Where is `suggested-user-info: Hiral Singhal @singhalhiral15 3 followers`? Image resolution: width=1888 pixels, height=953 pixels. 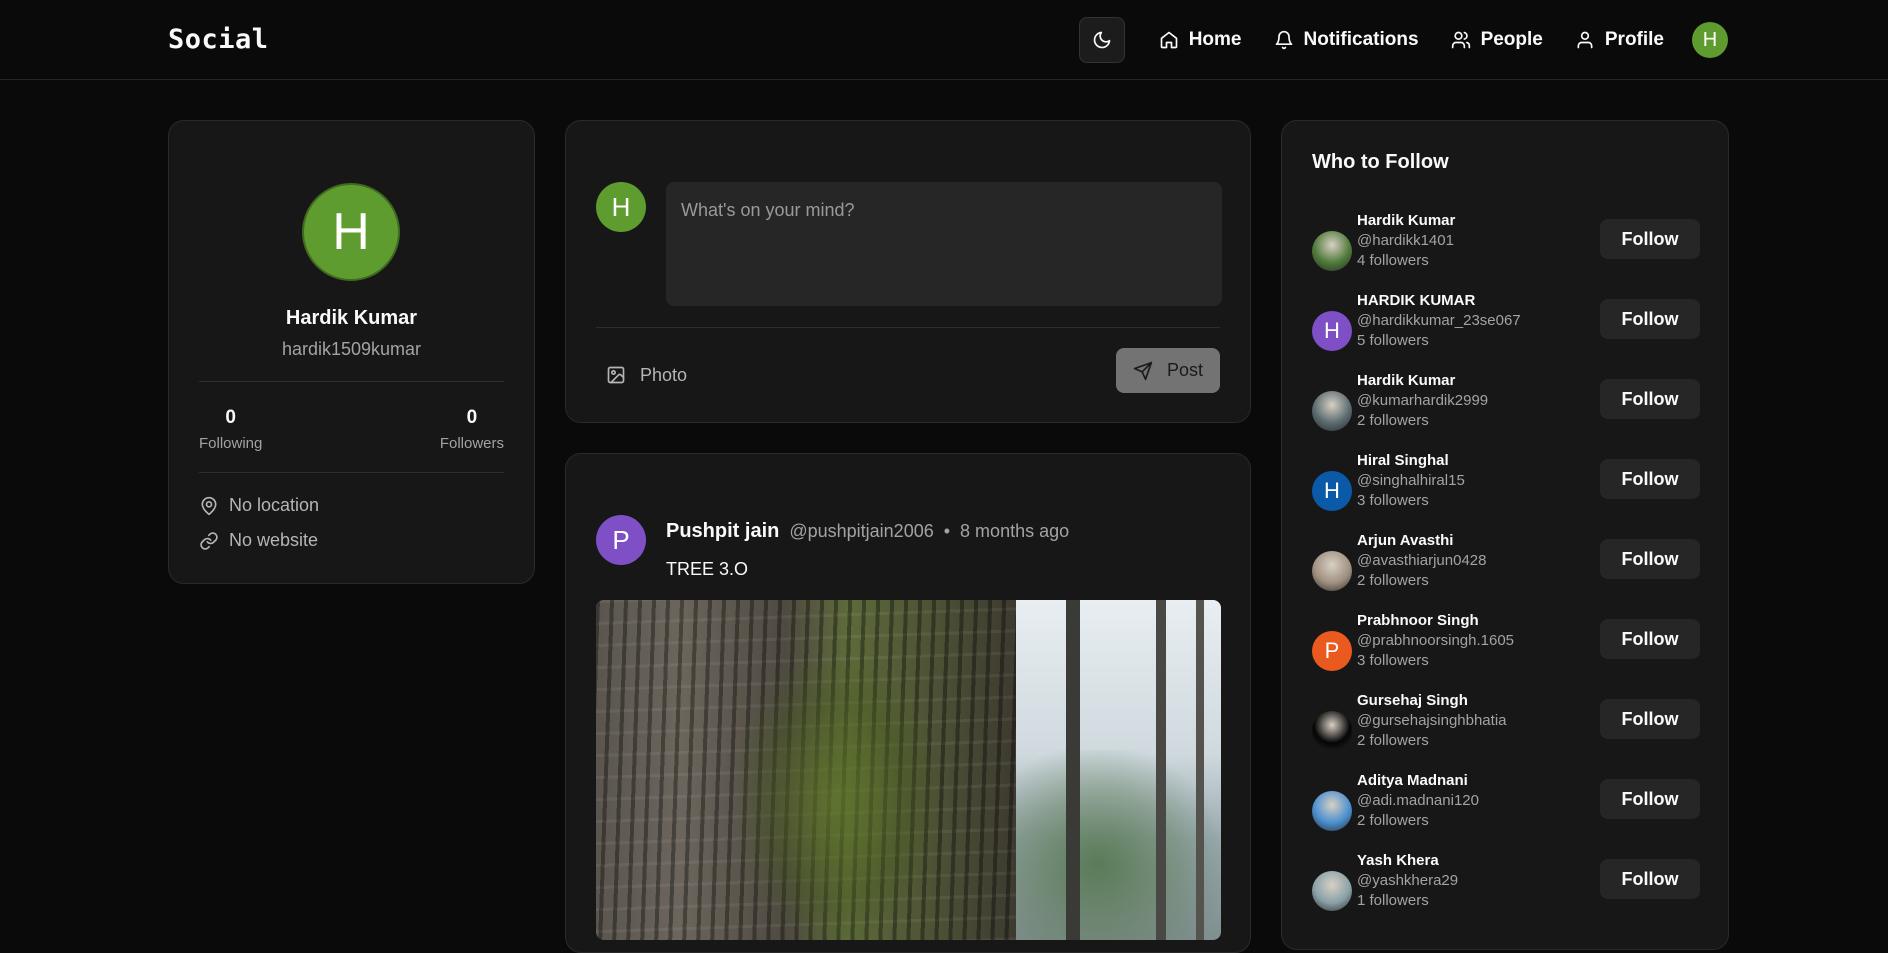
suggested-user-info: Hiral Singhal @singhalhiral15 3 followers is located at coordinates (1411, 481).